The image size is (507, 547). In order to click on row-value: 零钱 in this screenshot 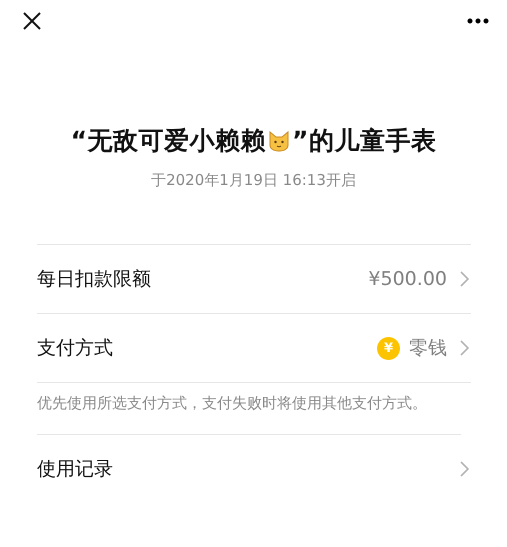, I will do `click(428, 348)`.